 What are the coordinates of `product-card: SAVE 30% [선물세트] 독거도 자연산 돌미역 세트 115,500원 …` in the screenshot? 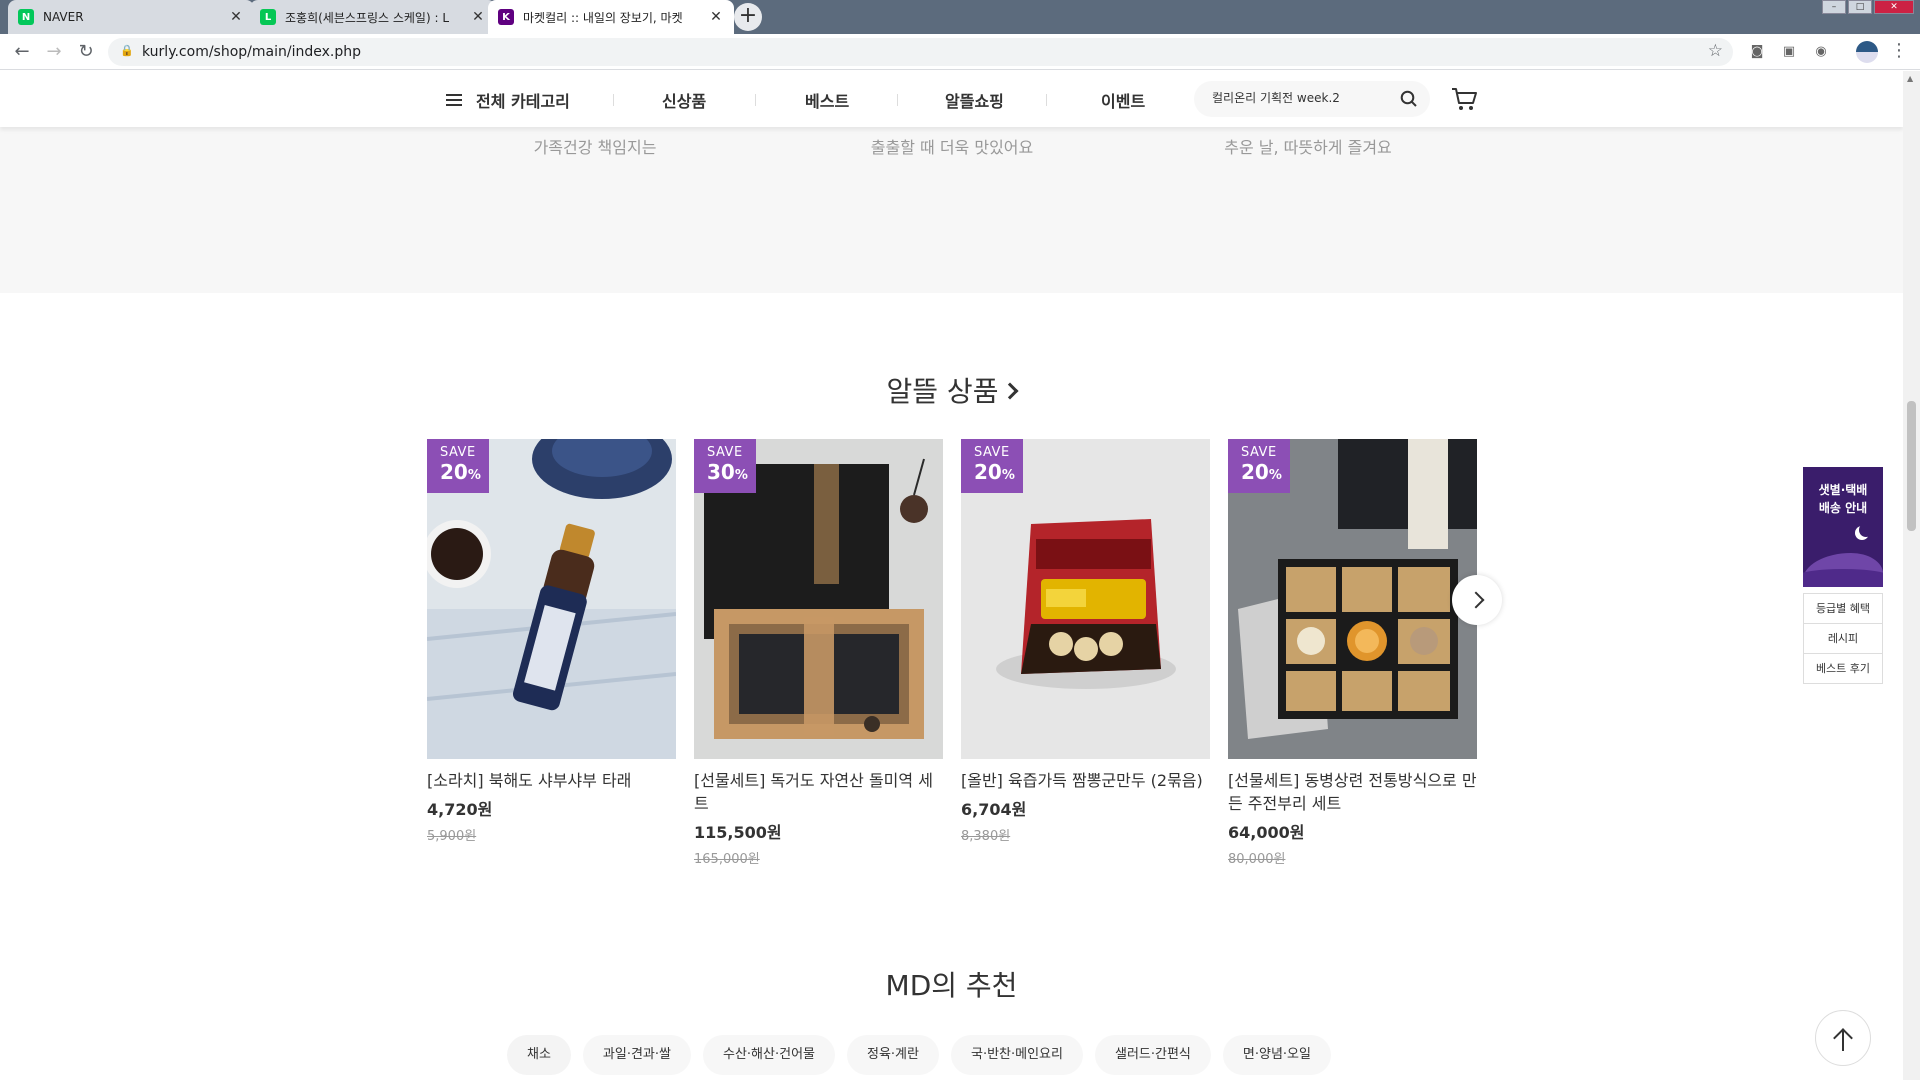 It's located at (818, 653).